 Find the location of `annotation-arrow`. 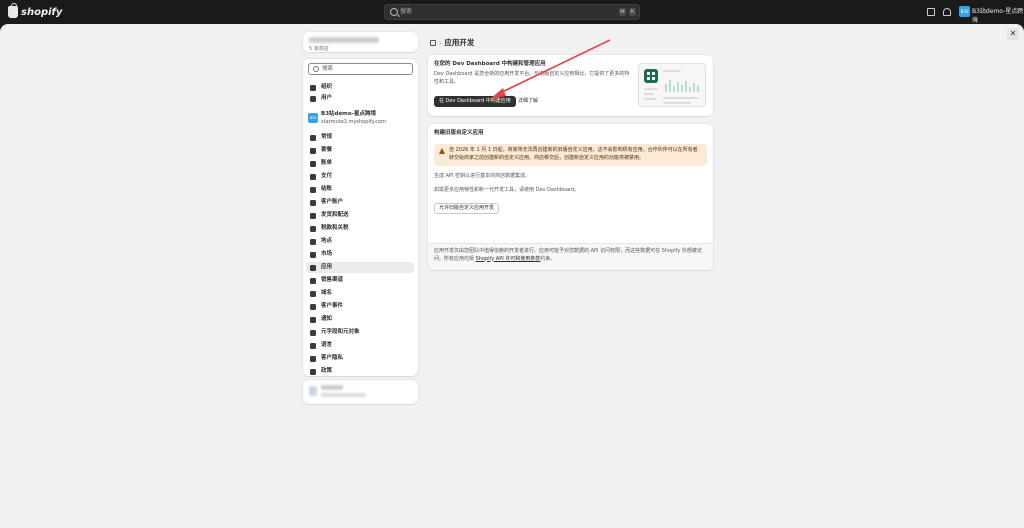

annotation-arrow is located at coordinates (550, 69).